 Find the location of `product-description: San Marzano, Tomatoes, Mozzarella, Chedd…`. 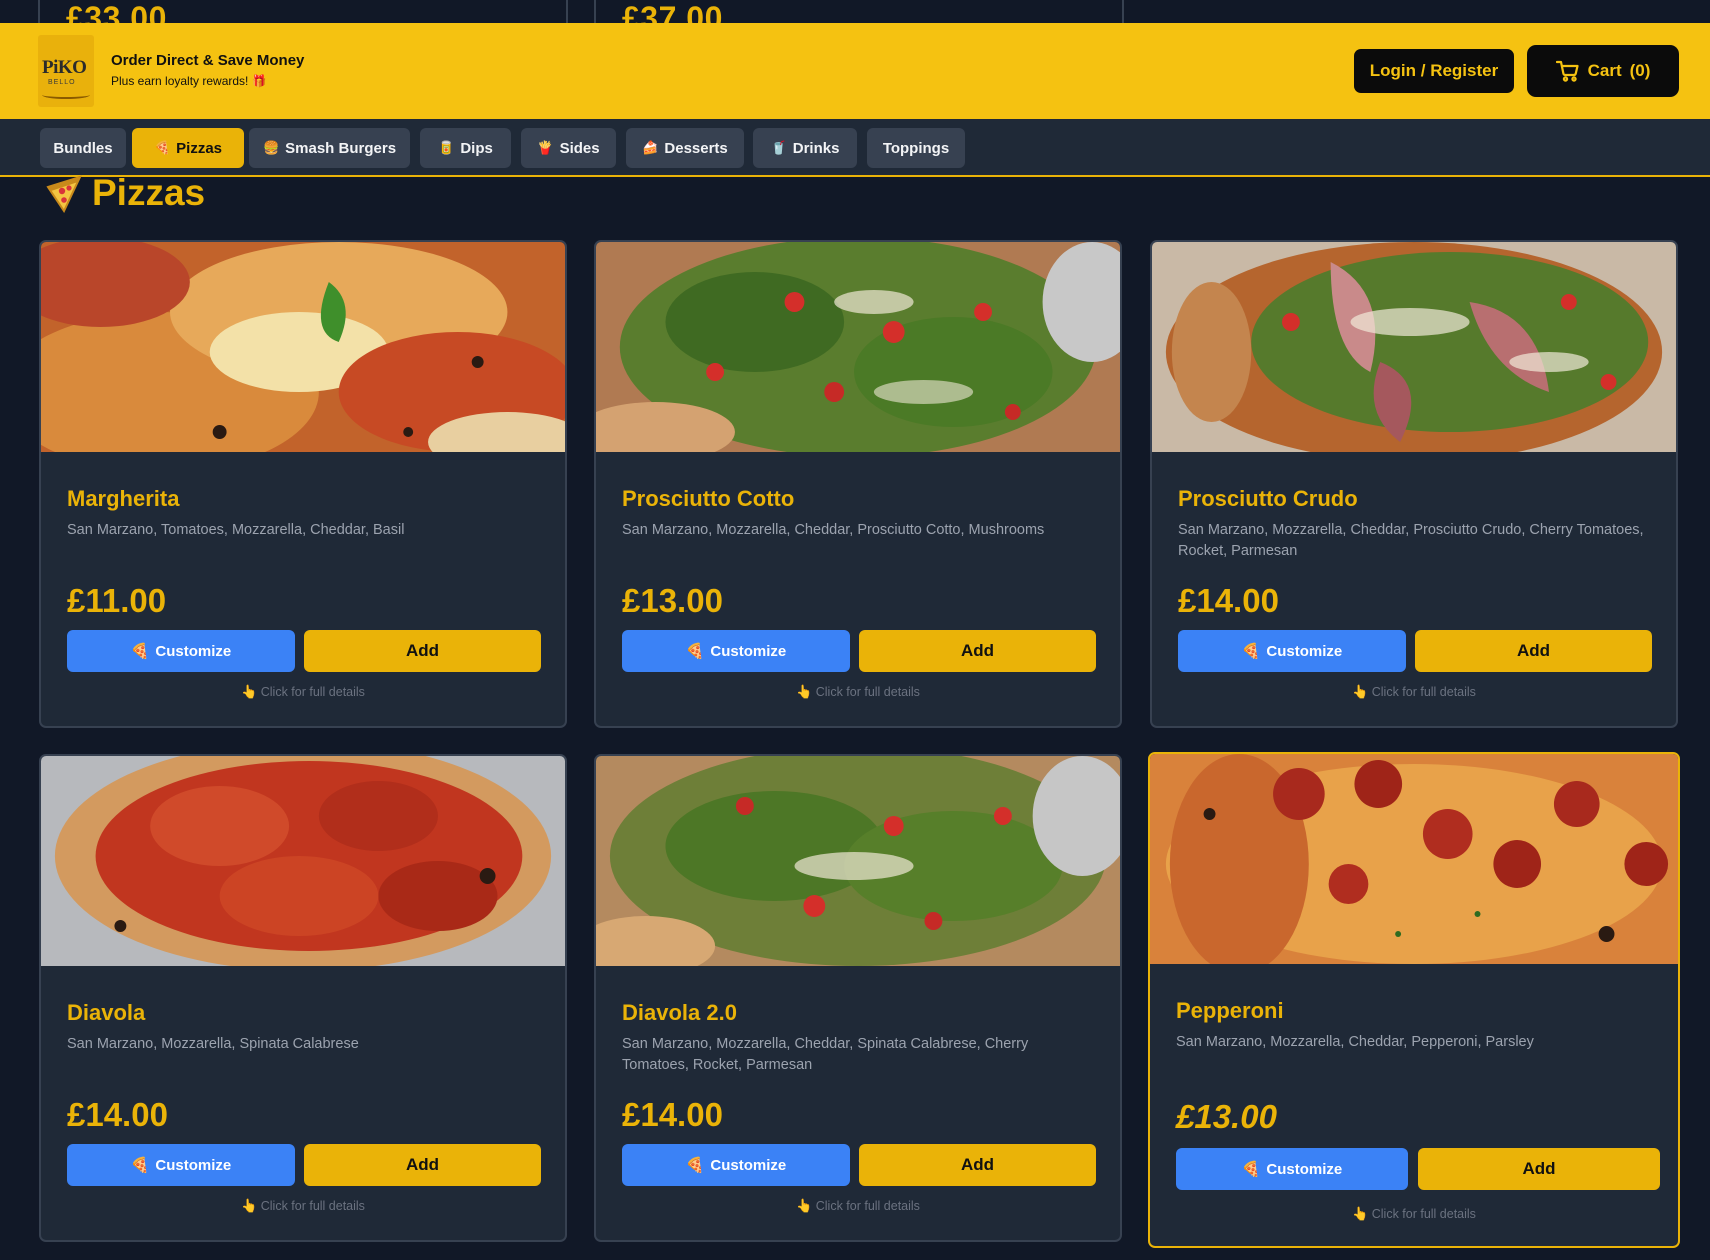

product-description: San Marzano, Tomatoes, Mozzarella, Chedd… is located at coordinates (236, 530).